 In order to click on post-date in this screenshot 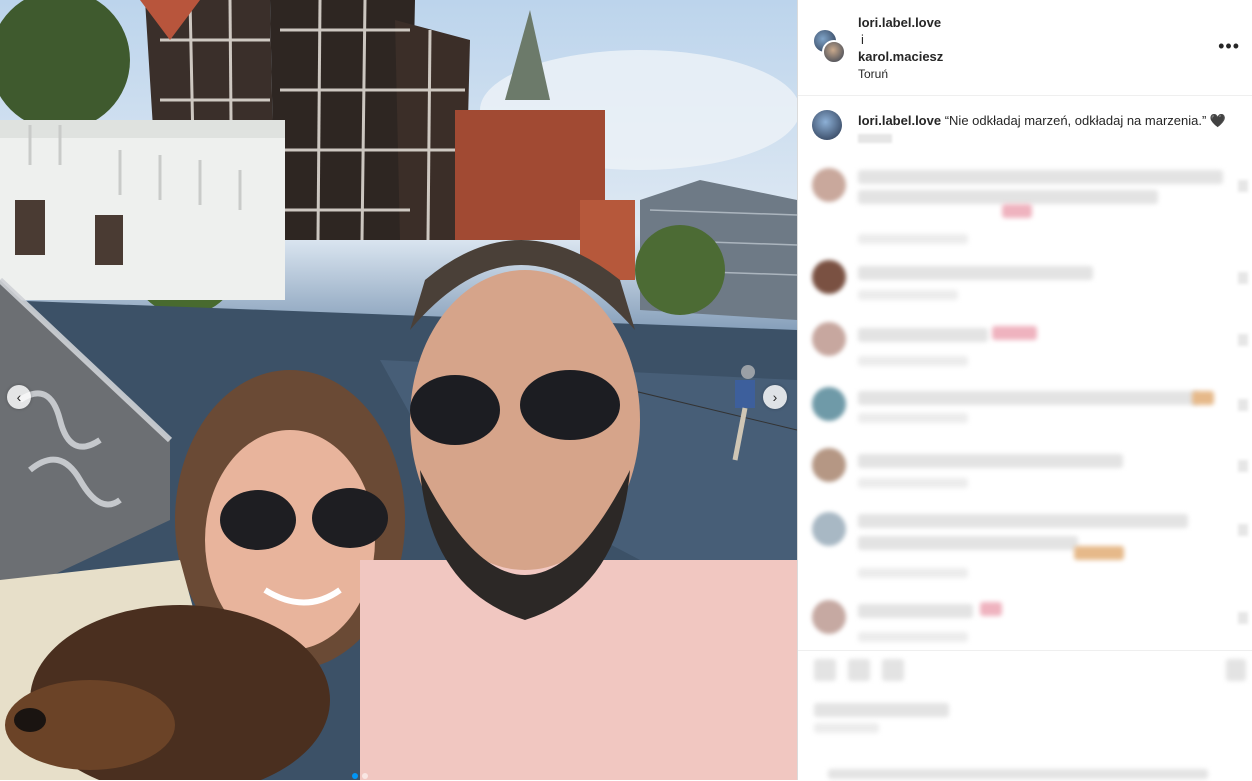, I will do `click(846, 728)`.